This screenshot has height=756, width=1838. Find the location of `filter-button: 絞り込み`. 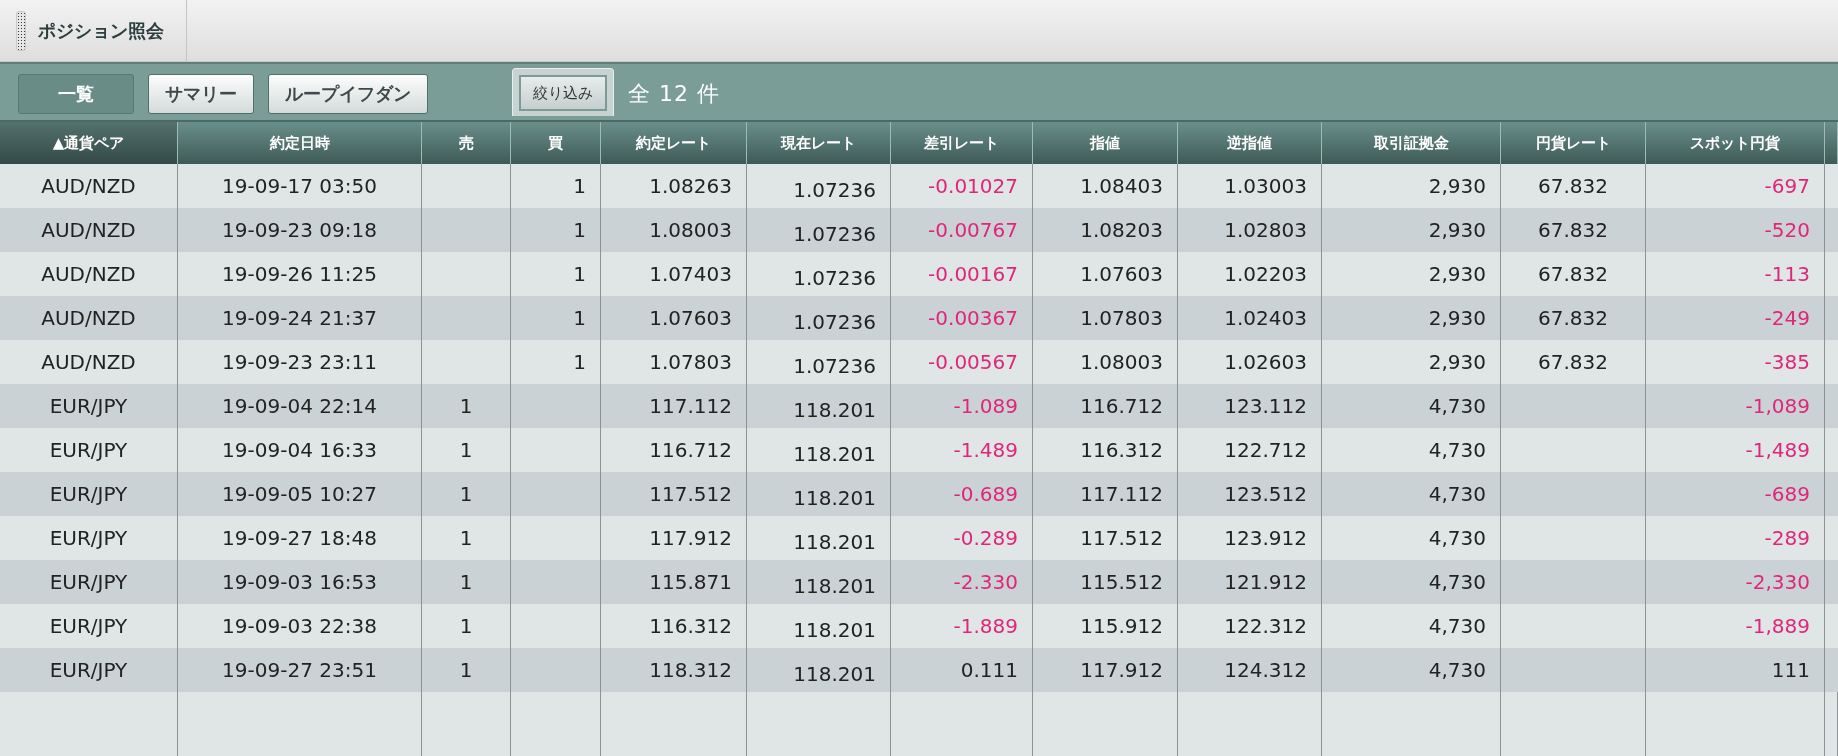

filter-button: 絞り込み is located at coordinates (563, 93).